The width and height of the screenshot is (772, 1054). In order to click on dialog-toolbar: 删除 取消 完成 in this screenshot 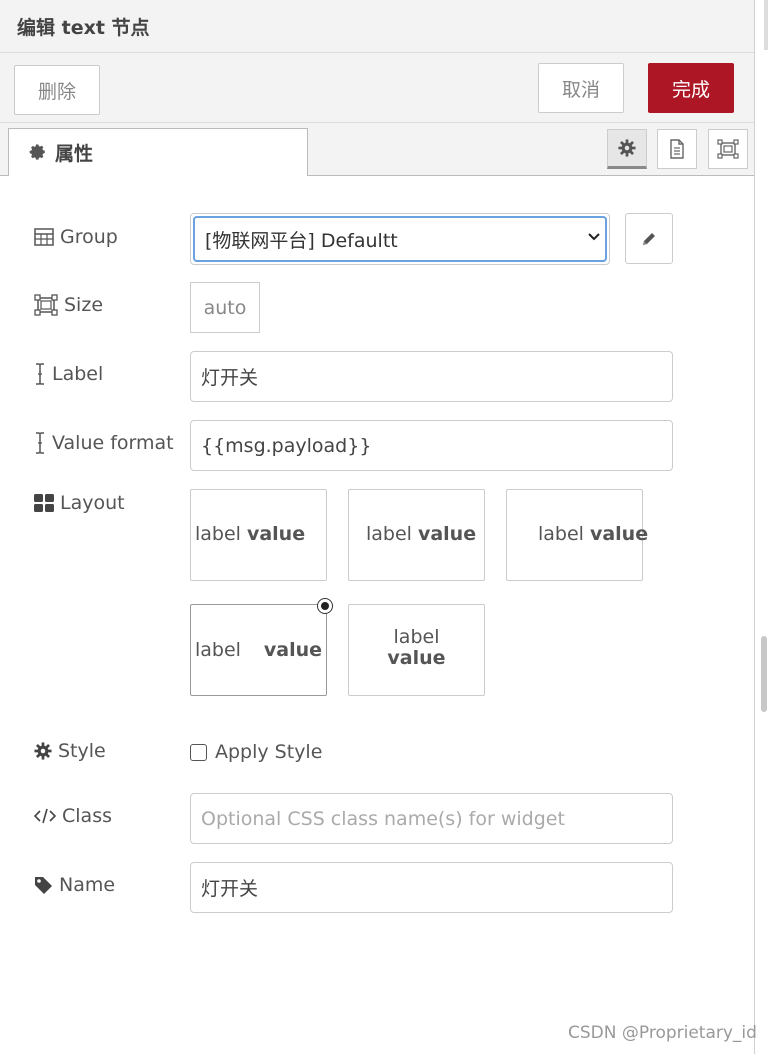, I will do `click(377, 88)`.